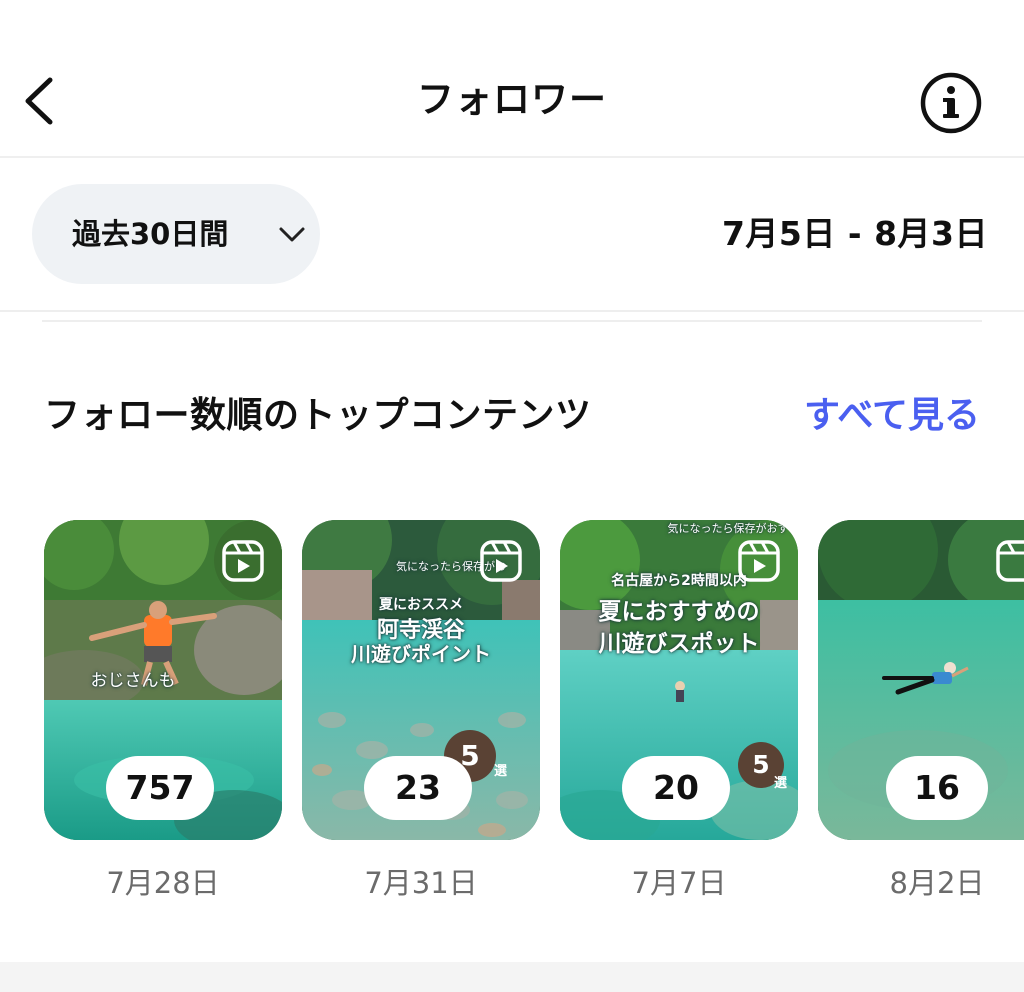 The width and height of the screenshot is (1024, 992). I want to click on chevron-down-icon, so click(292, 234).